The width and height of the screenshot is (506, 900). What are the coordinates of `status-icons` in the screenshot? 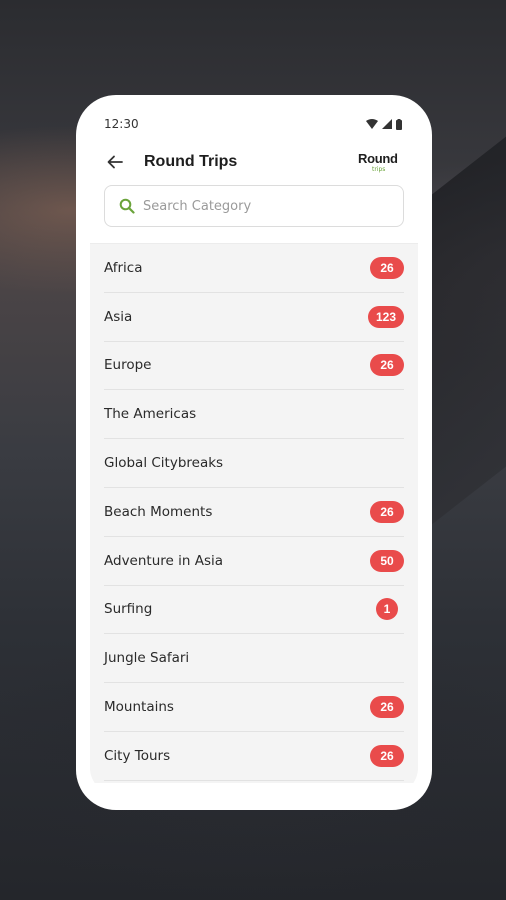 It's located at (384, 124).